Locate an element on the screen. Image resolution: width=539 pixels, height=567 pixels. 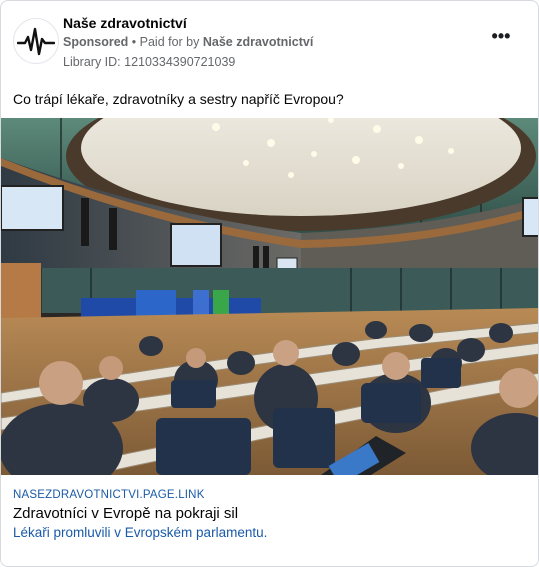
link-title: Zdravotníci v Evropě na pokraji sil is located at coordinates (125, 513).